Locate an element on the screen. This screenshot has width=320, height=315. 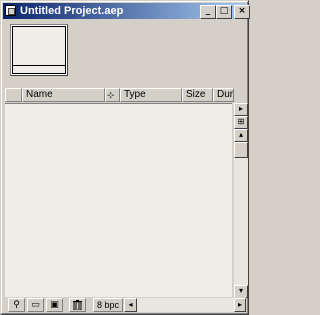
column-type-label: Type is located at coordinates (135, 94).